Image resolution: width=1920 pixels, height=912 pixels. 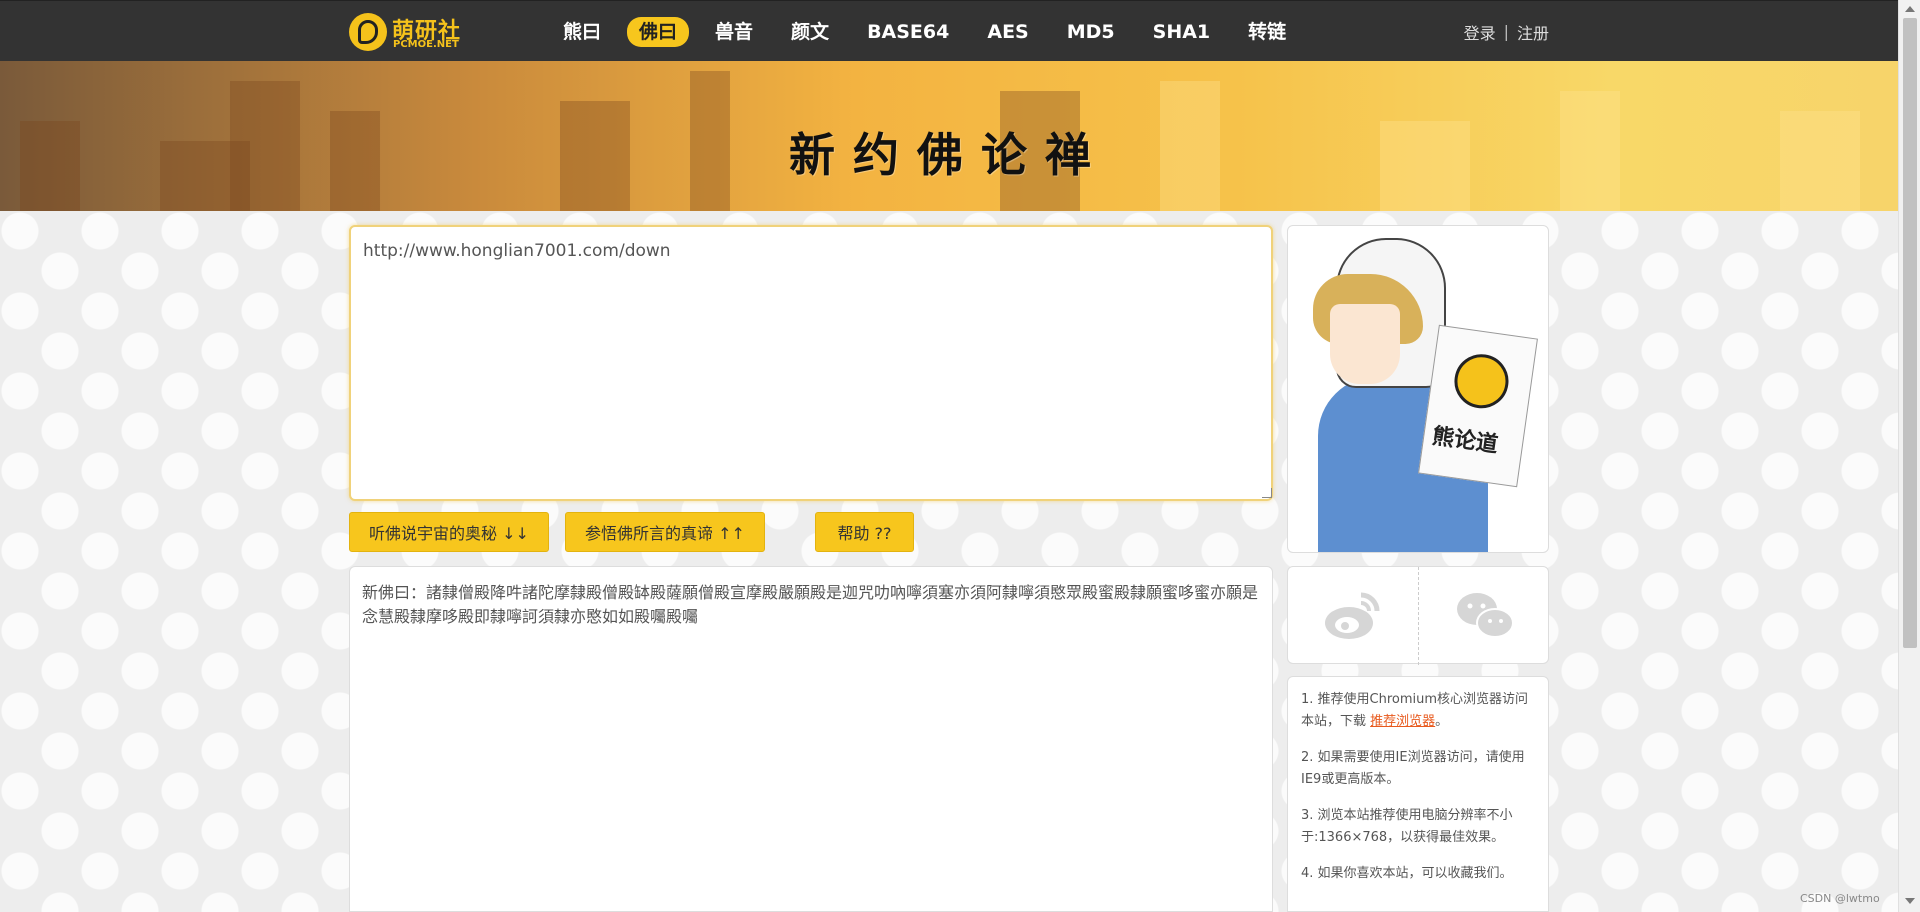 What do you see at coordinates (1182, 32) in the screenshot?
I see `nav-item-sha1: SHA1` at bounding box center [1182, 32].